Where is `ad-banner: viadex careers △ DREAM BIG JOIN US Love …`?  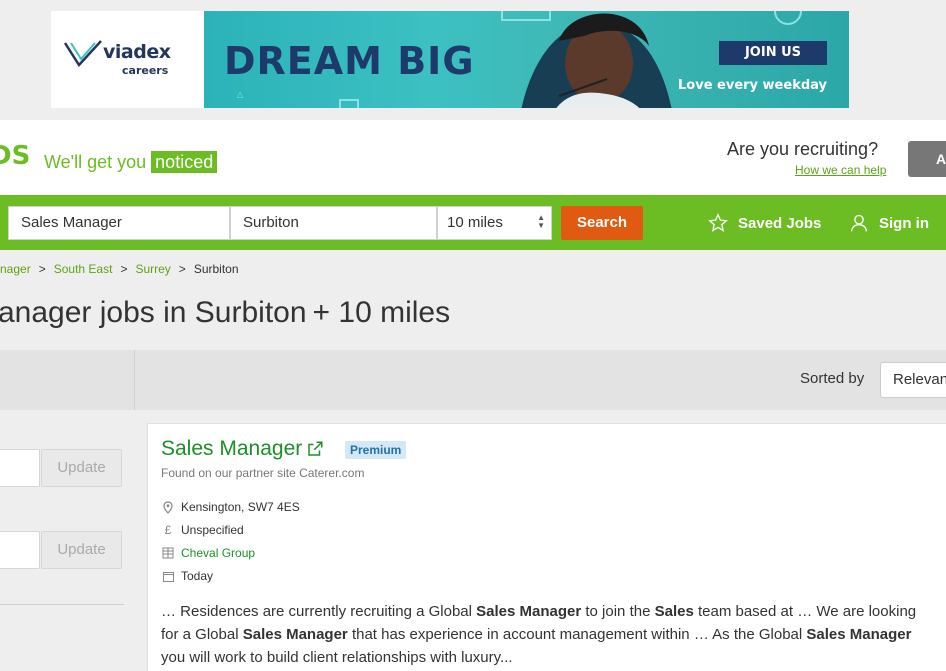 ad-banner: viadex careers △ DREAM BIG JOIN US Love … is located at coordinates (450, 59).